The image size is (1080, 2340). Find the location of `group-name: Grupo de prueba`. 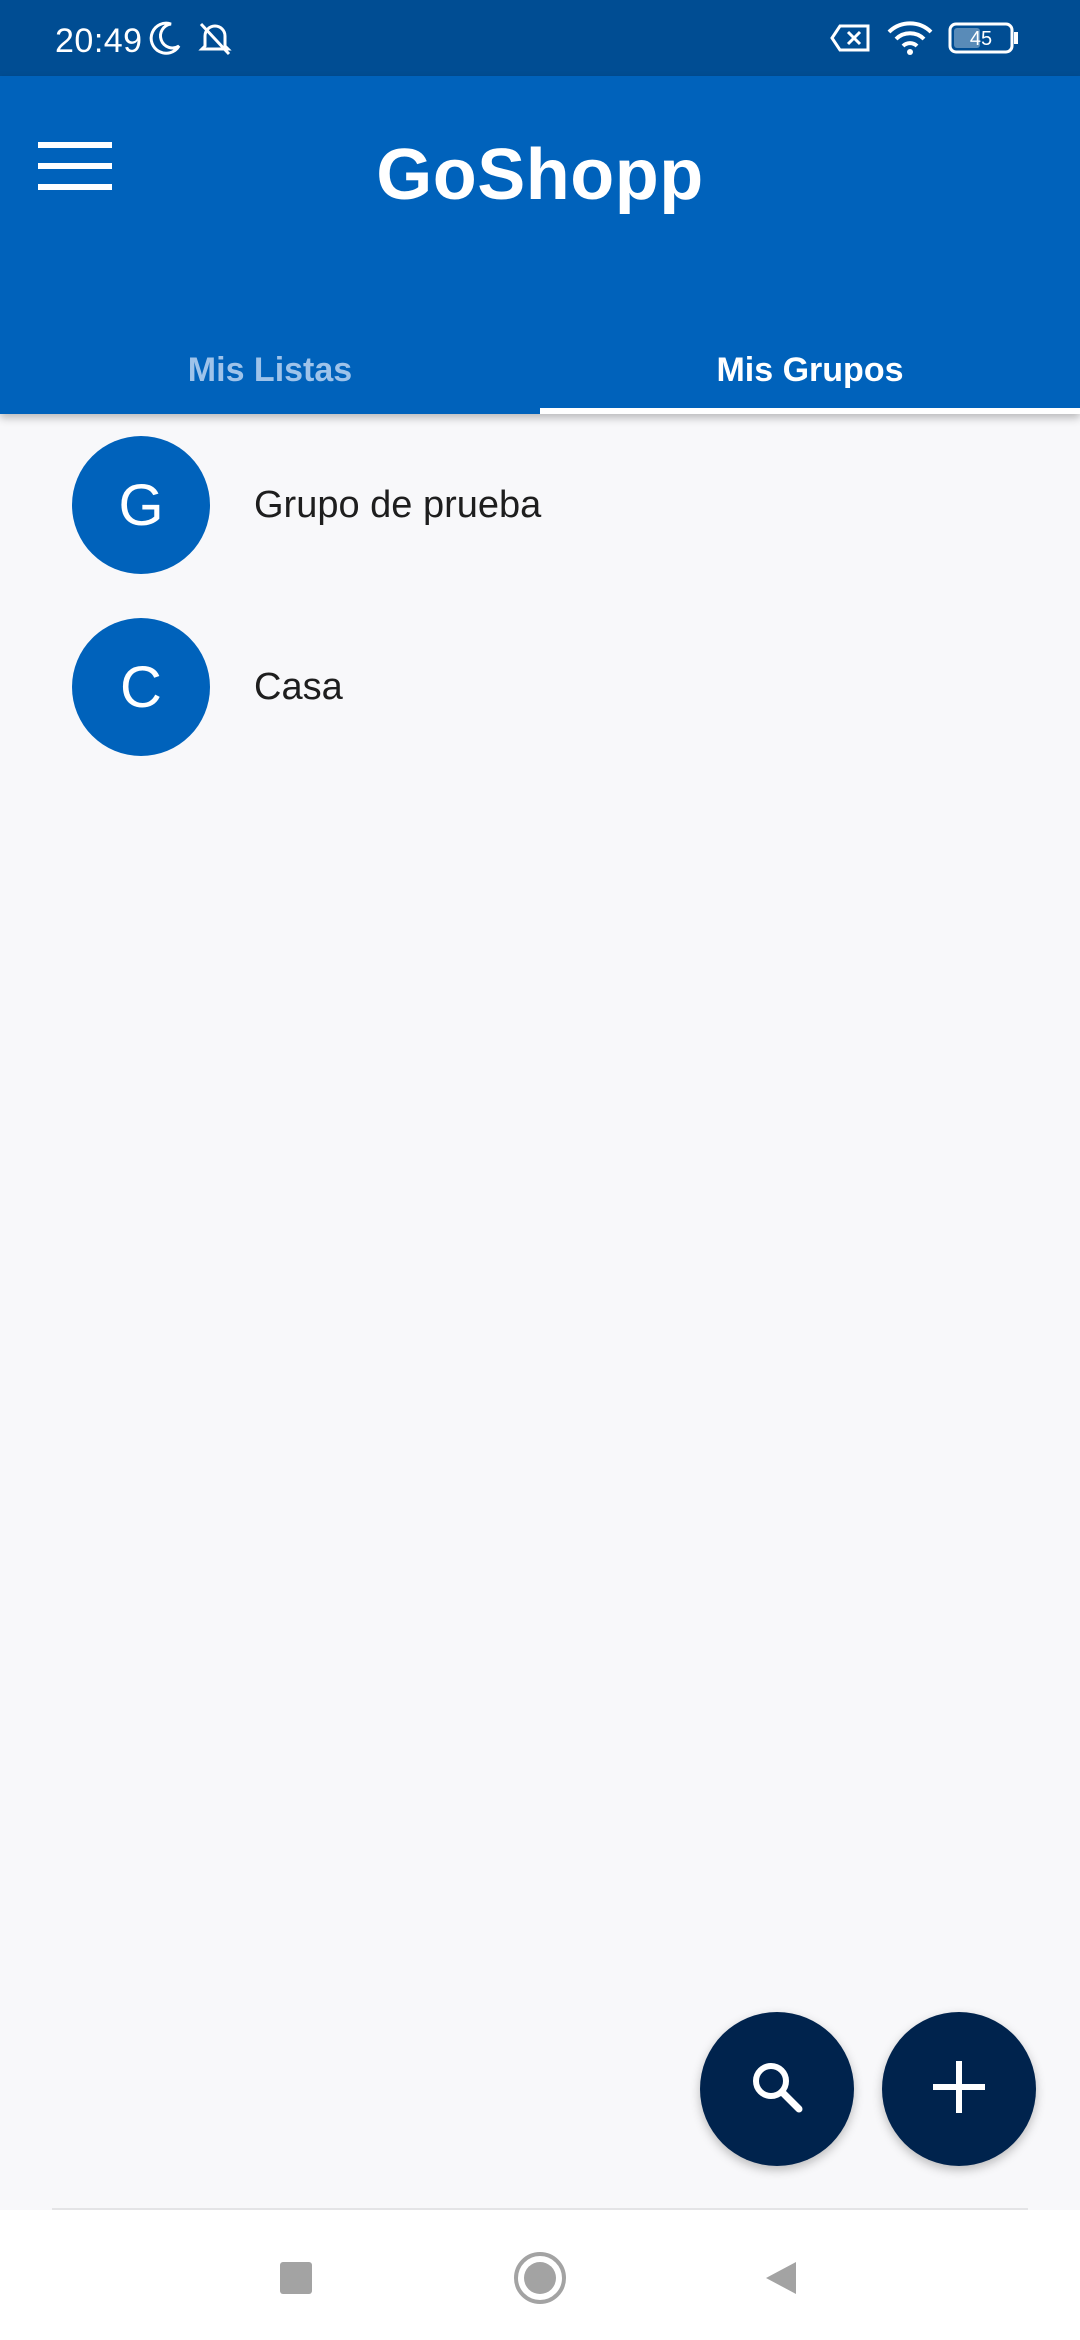

group-name: Grupo de prueba is located at coordinates (398, 504).